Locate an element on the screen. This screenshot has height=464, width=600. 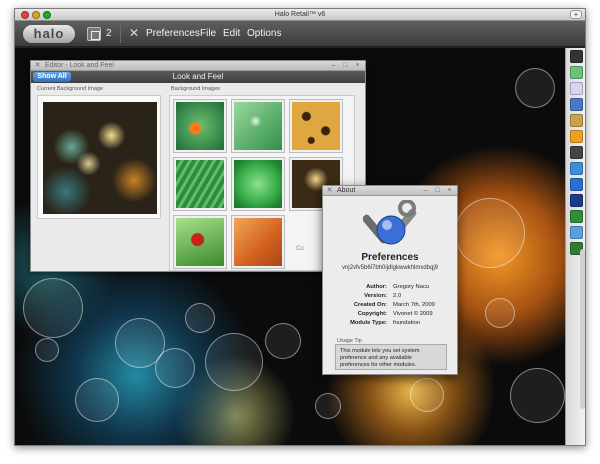
about-titlebar: ✕ About – □ × is located at coordinates (390, 191).